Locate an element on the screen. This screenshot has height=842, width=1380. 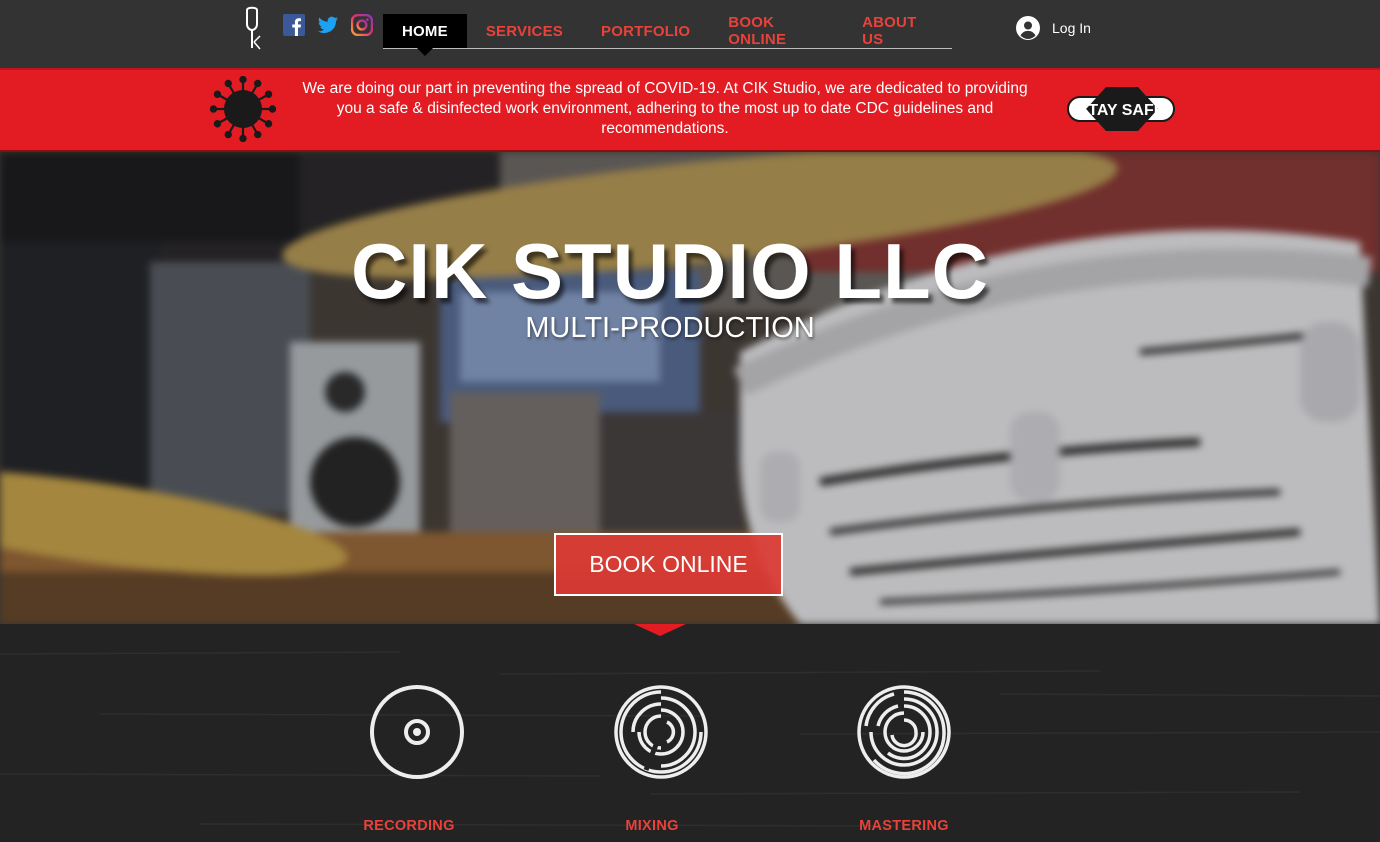
mastering-rings-icon is located at coordinates (904, 732).